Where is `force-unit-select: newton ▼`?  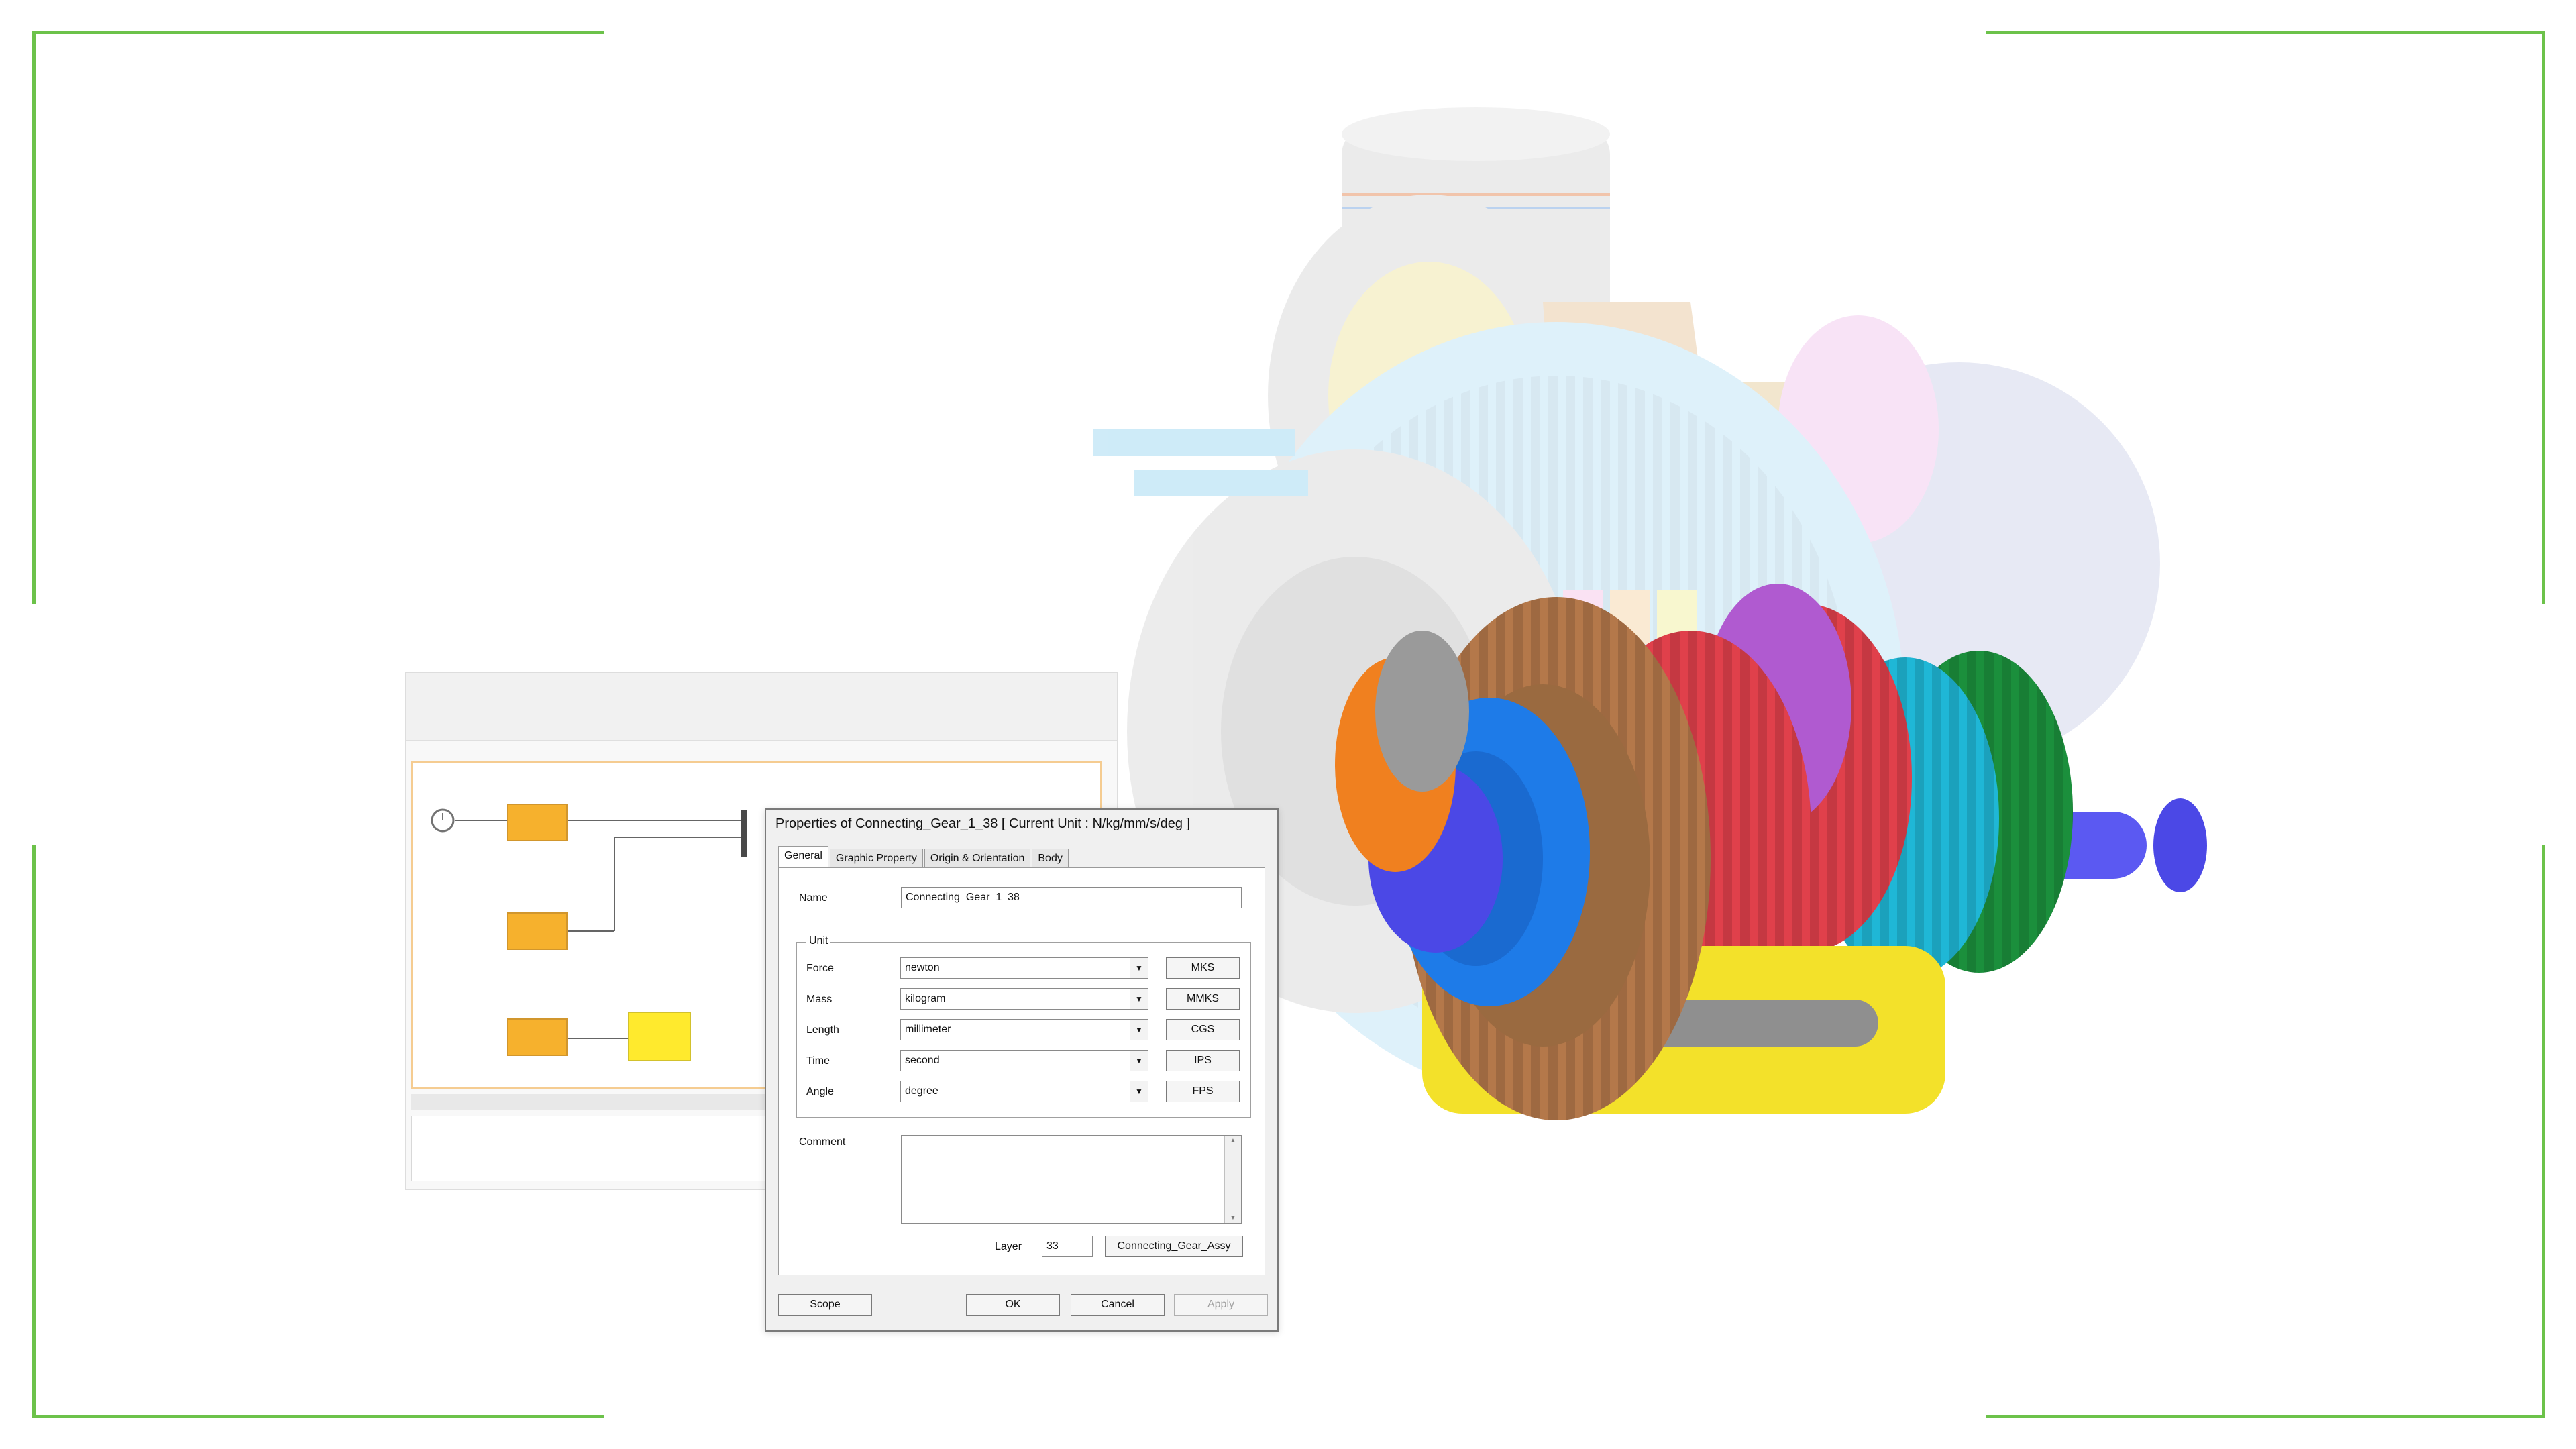
force-unit-select: newton ▼ is located at coordinates (1024, 968).